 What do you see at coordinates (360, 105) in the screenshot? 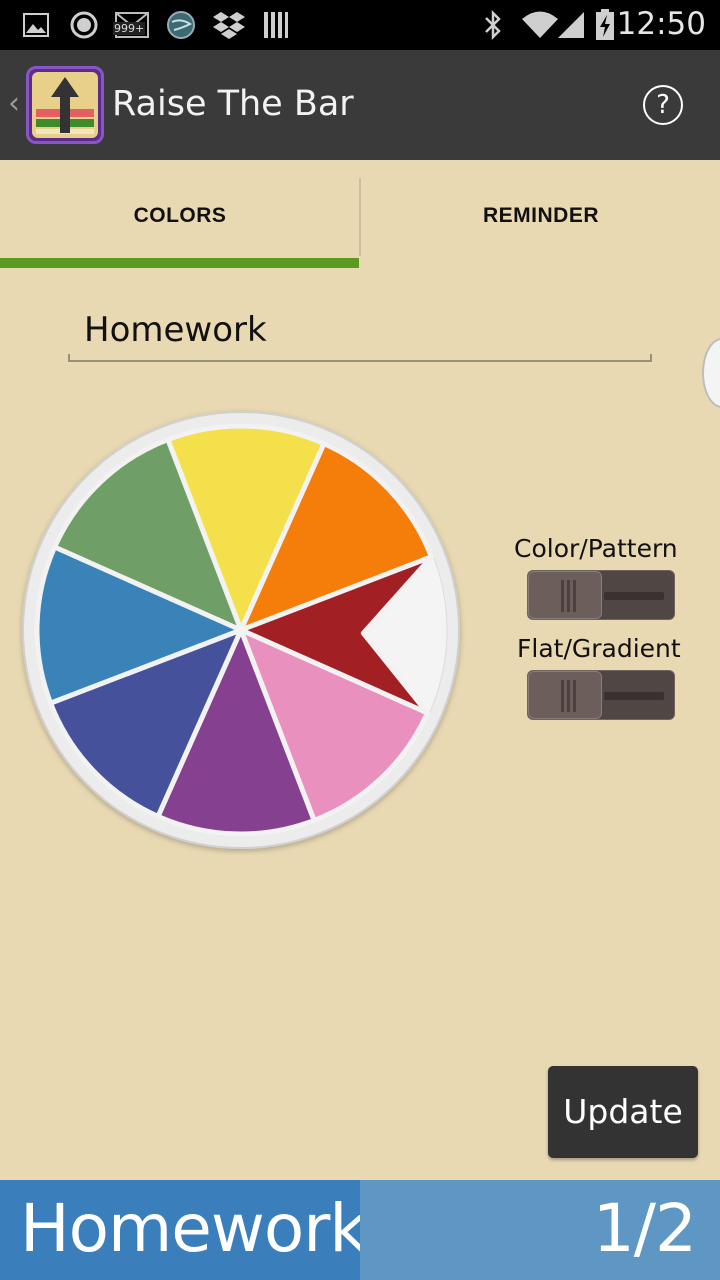
I see `action-bar: ‹ Raise The Bar ?` at bounding box center [360, 105].